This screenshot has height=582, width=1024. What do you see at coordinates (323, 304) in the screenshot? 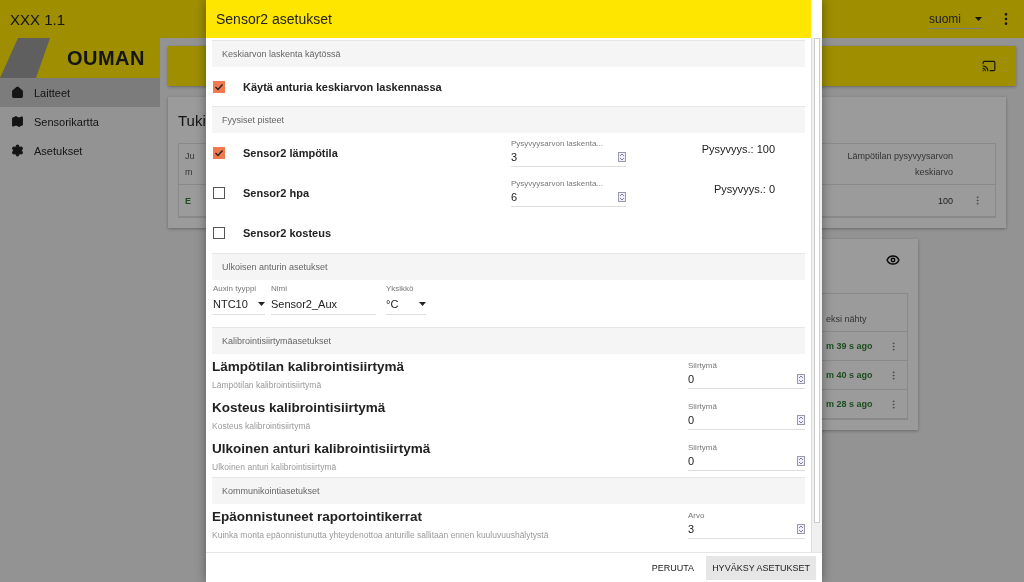
I see `text-field: Sensor2_Aux` at bounding box center [323, 304].